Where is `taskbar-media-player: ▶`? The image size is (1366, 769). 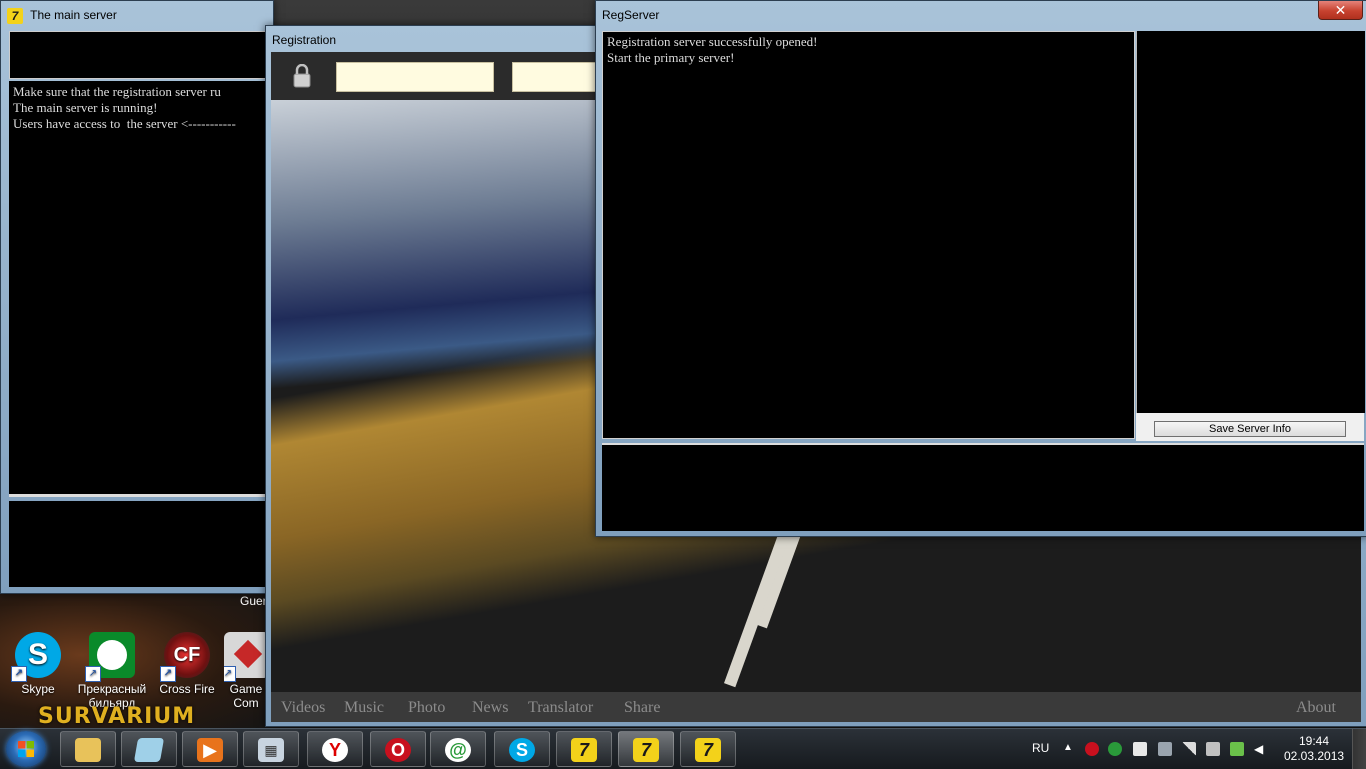 taskbar-media-player: ▶ is located at coordinates (210, 749).